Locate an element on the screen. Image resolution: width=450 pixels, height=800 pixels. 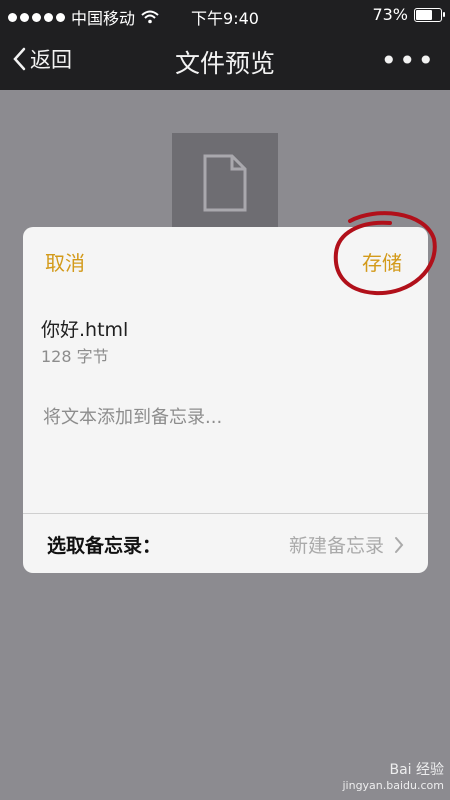
more-button: ••• is located at coordinates (408, 60).